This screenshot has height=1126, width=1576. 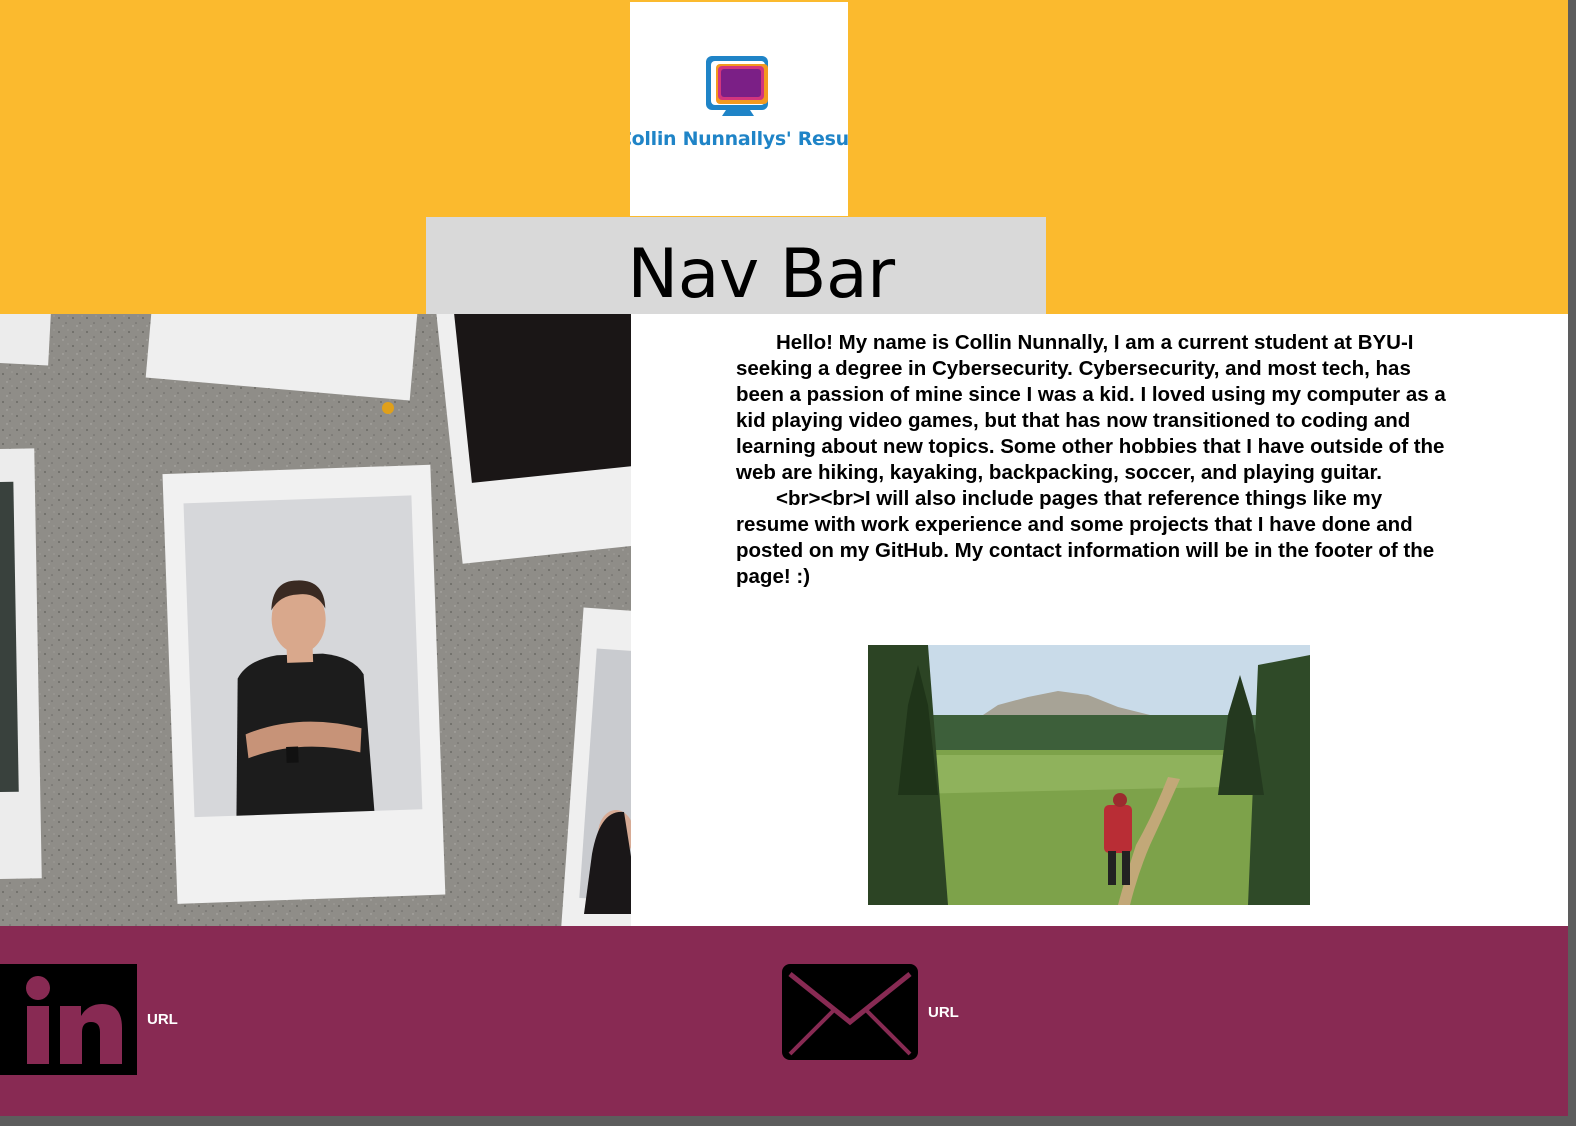 What do you see at coordinates (162, 1019) in the screenshot?
I see `linkedin-url-label: URL` at bounding box center [162, 1019].